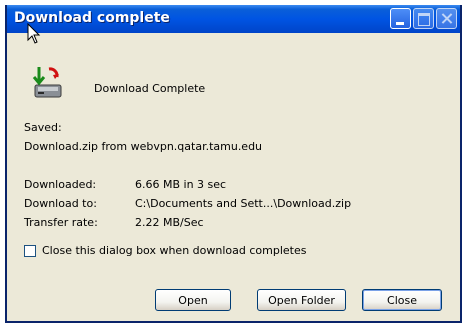 This screenshot has height=332, width=465. Describe the element at coordinates (243, 203) in the screenshot. I see `download-to-value: C:\Documents and Sett...\Download.zip` at that location.